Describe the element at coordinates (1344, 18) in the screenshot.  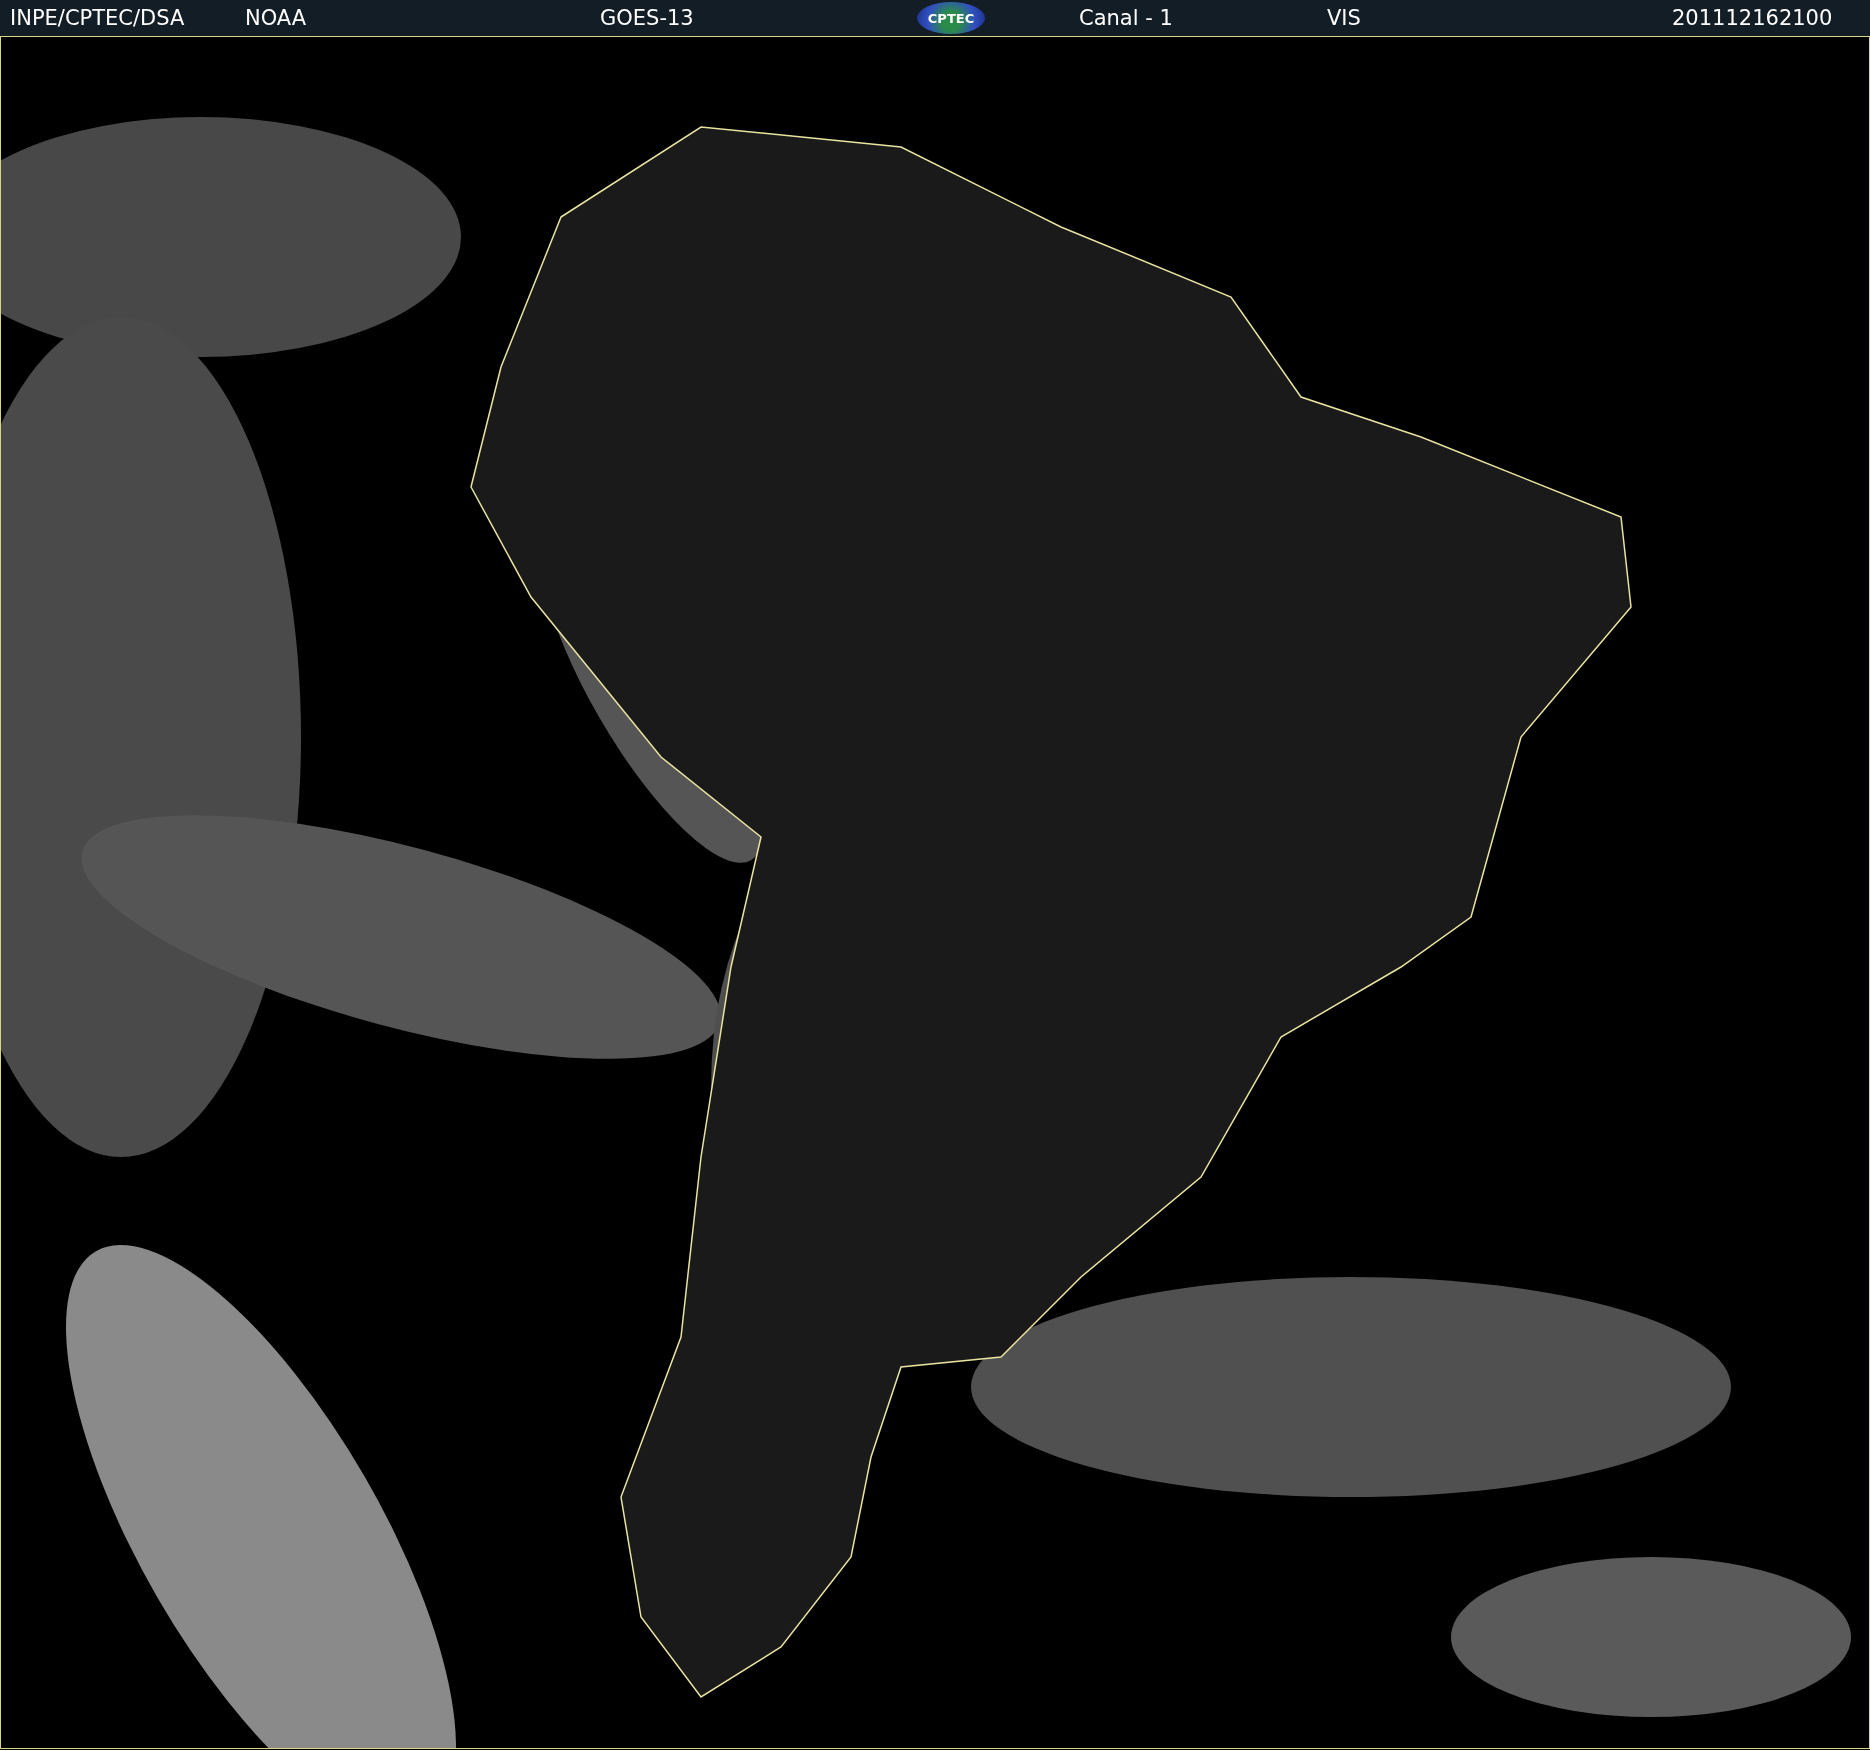
I see `band-label: VIS` at that location.